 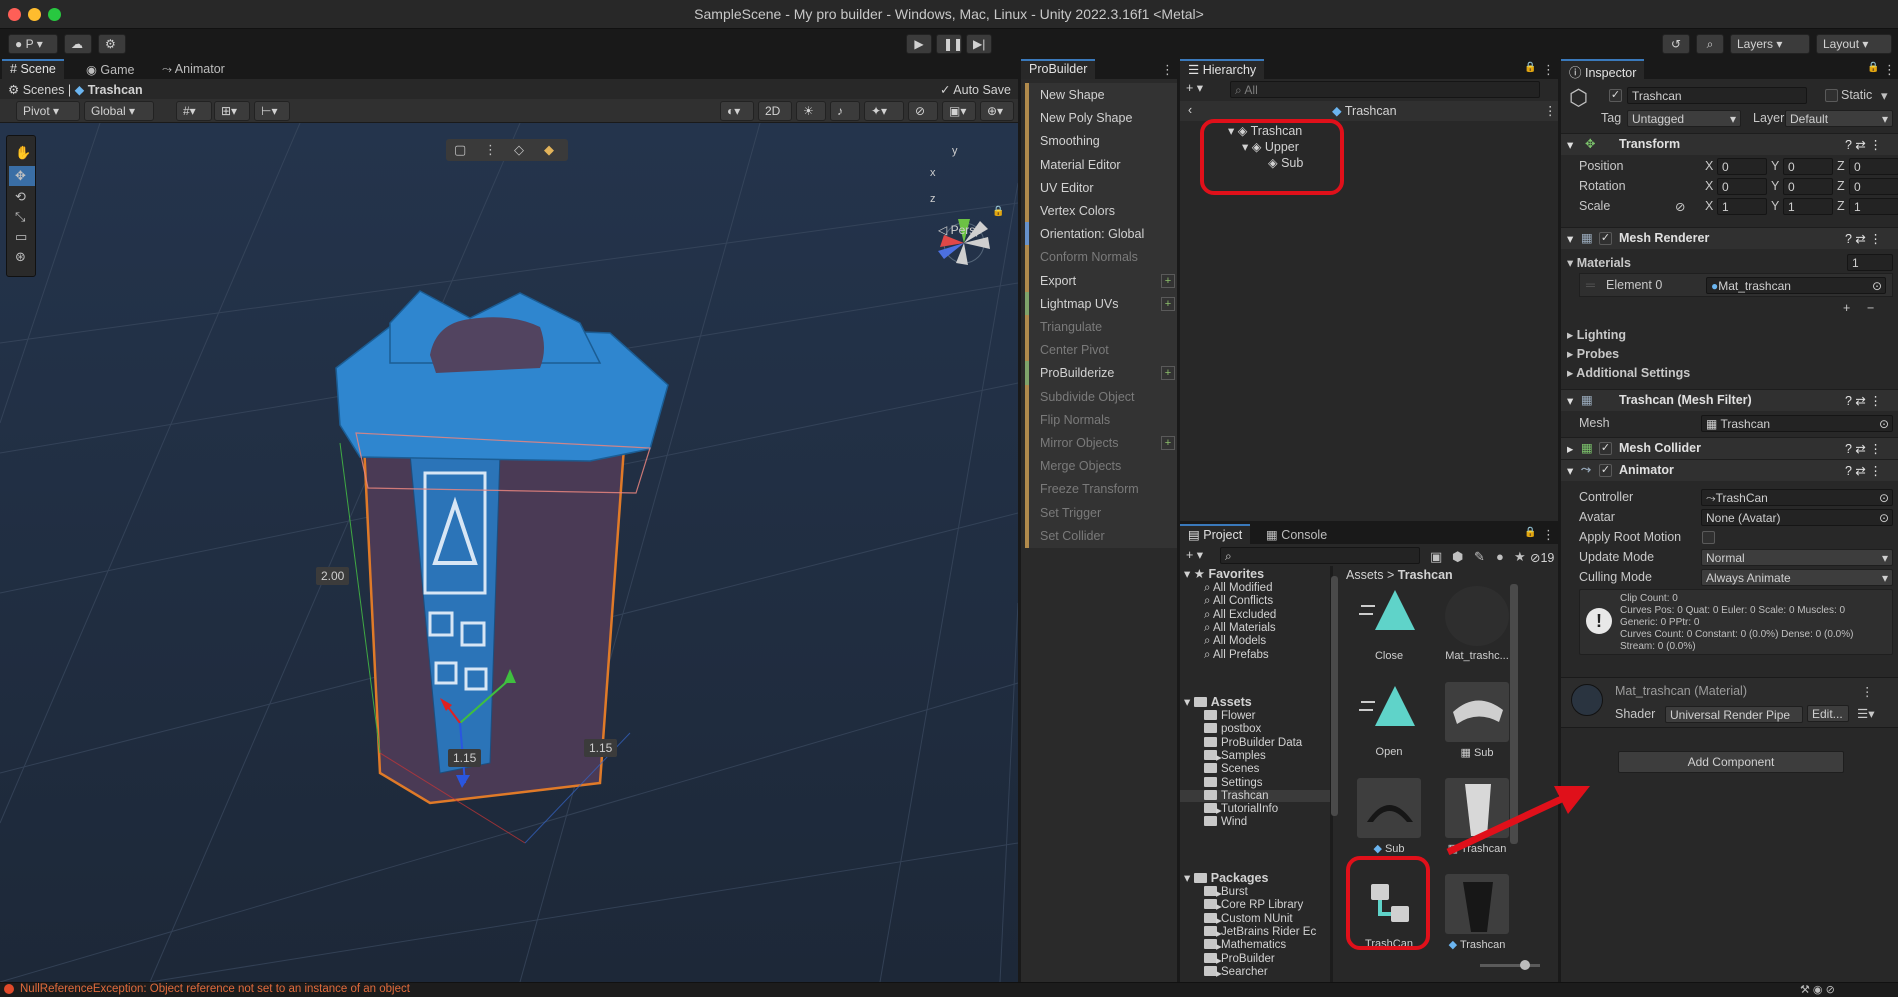 What do you see at coordinates (1226, 893) in the screenshot?
I see `packages-item: ▸ Burst` at bounding box center [1226, 893].